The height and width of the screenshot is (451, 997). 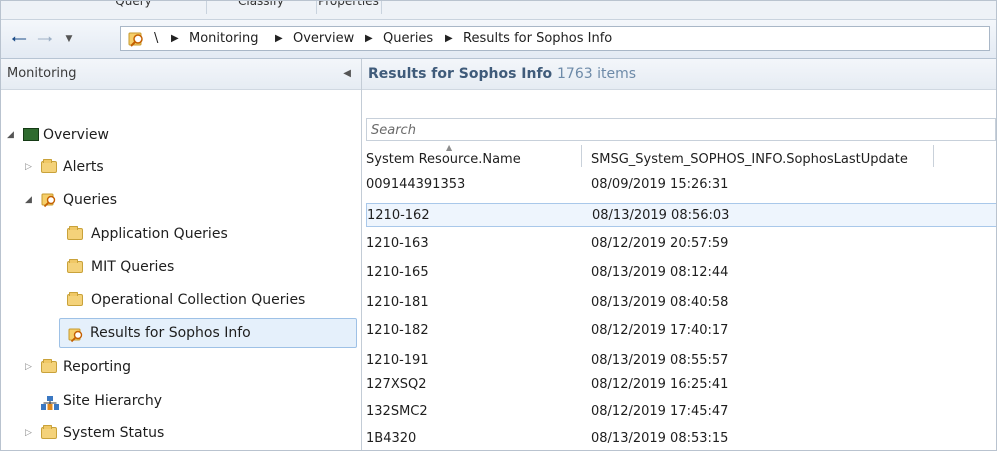 What do you see at coordinates (69, 39) in the screenshot?
I see `history-dropdown-icon: ▼` at bounding box center [69, 39].